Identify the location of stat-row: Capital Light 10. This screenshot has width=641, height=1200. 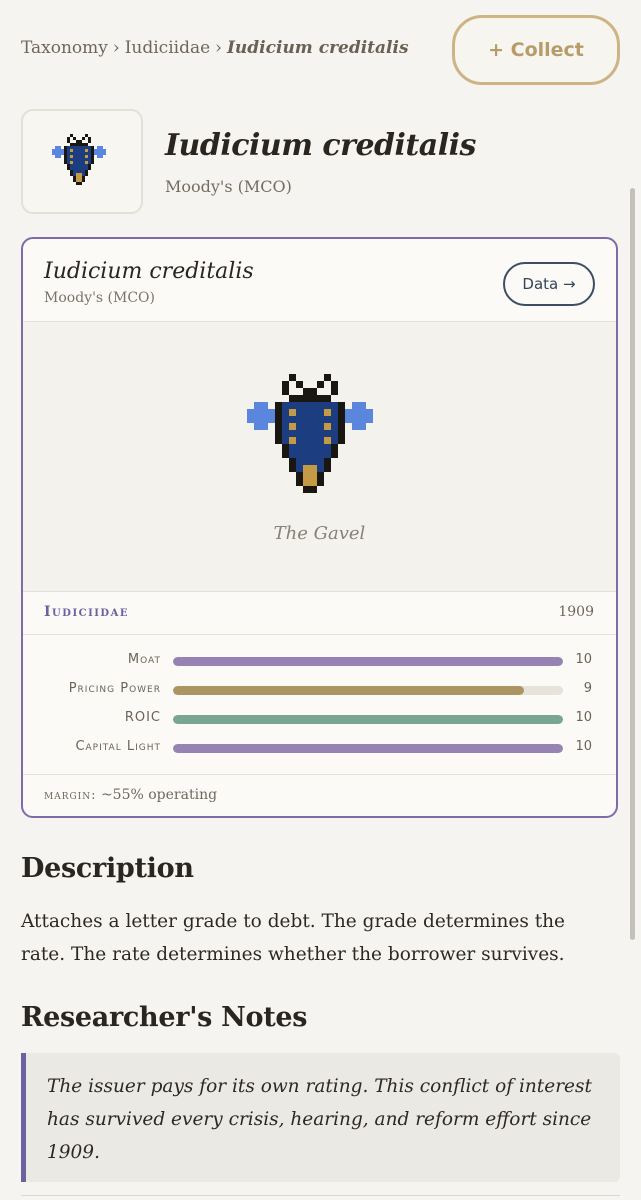
(319, 748).